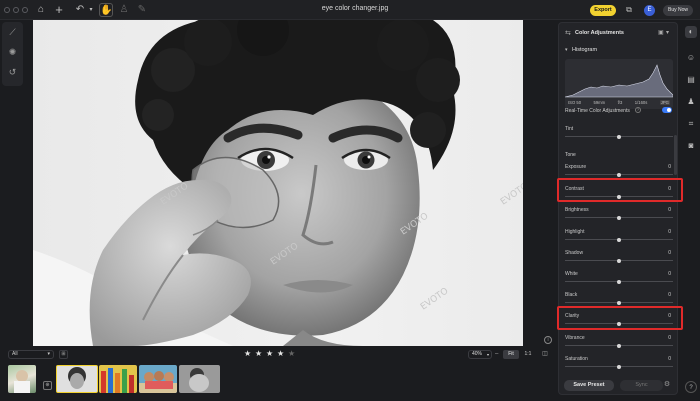 This screenshot has height=401, width=700. Describe the element at coordinates (566, 50) in the screenshot. I see `histogram-collapse-icon: ▾` at that location.